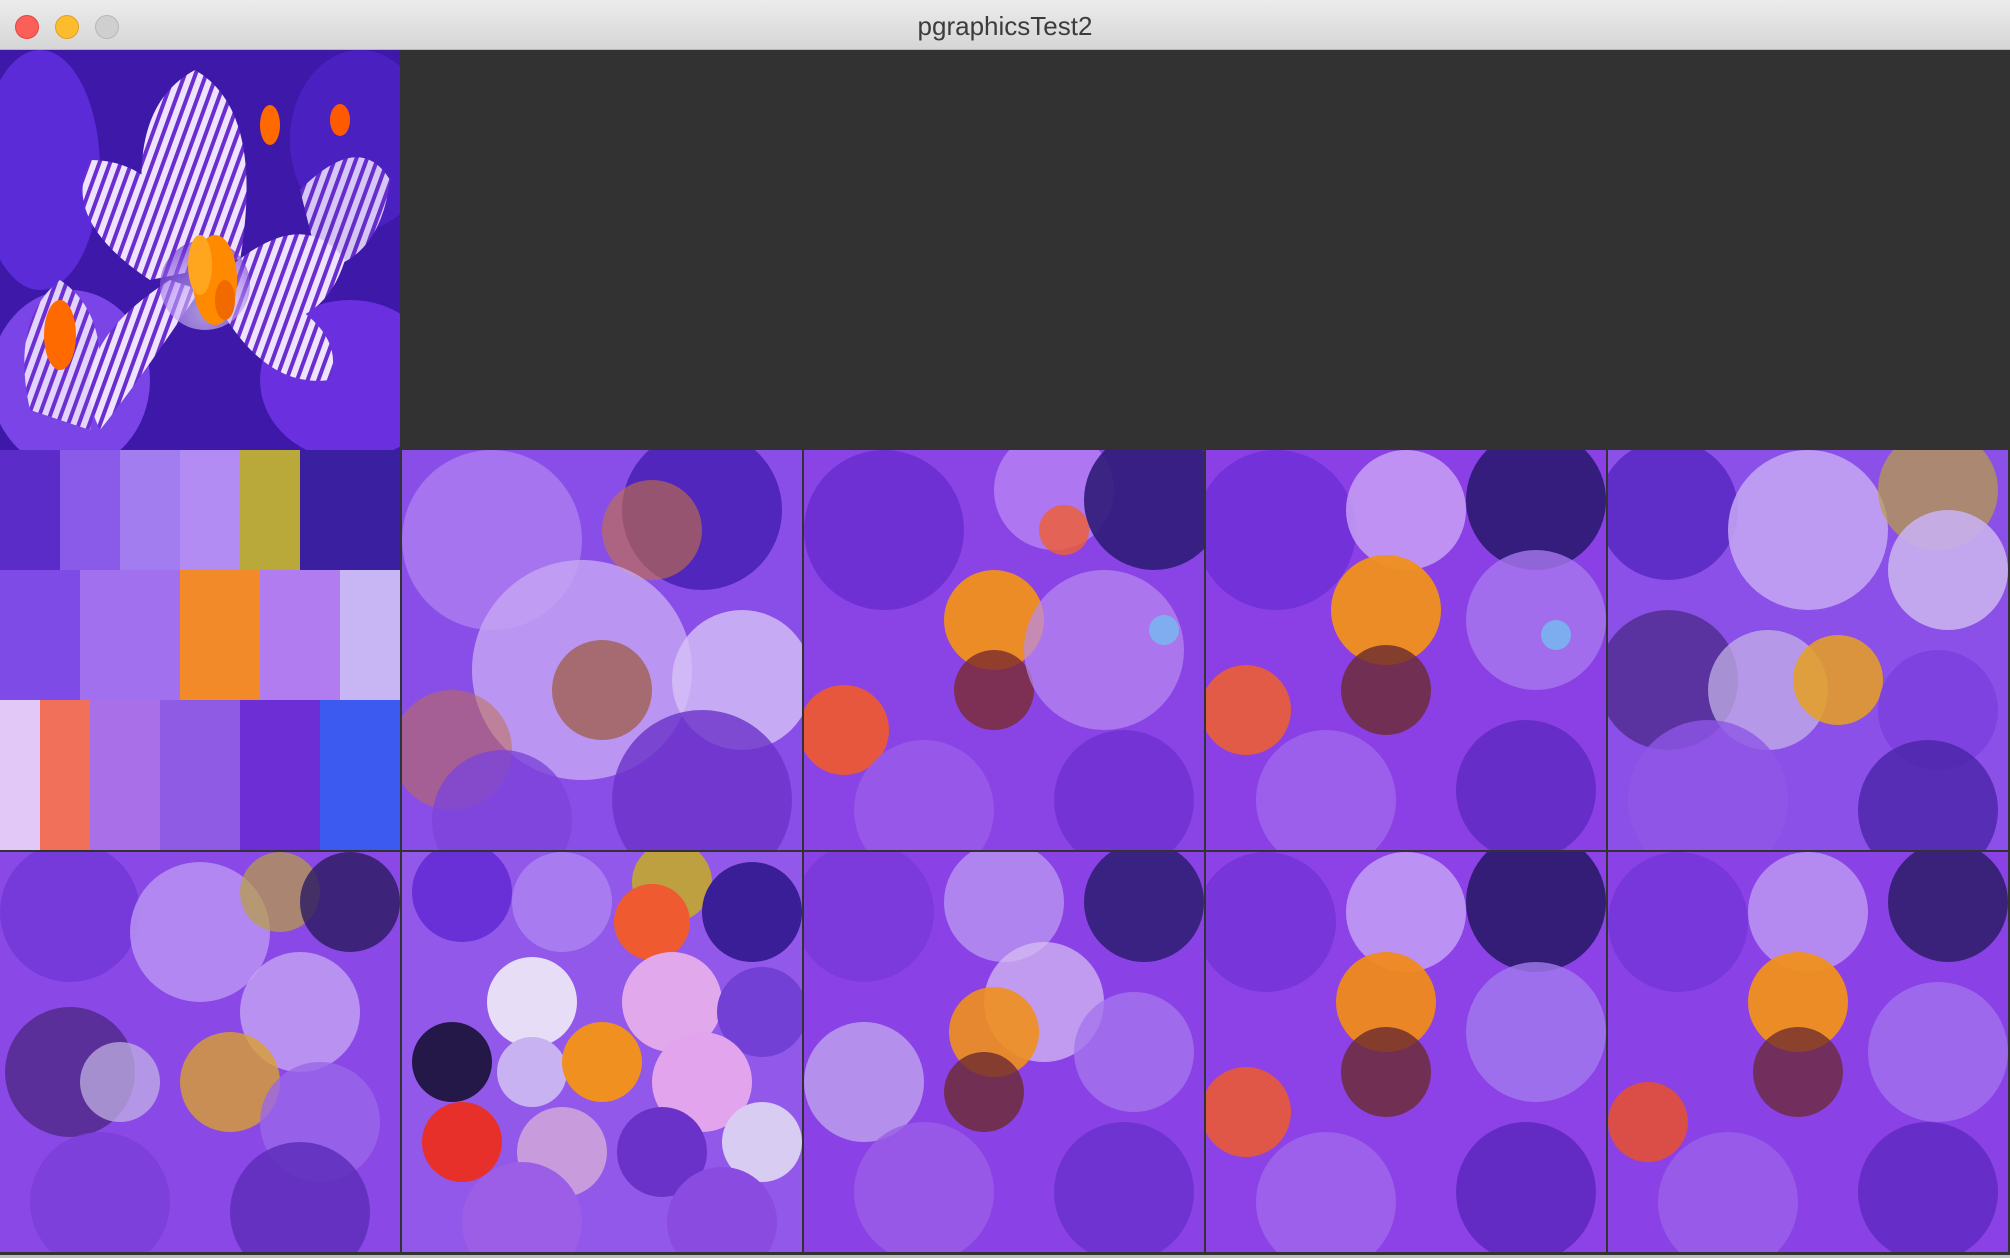 This screenshot has height=1258, width=2010. I want to click on window-title: pgraphicsTest2, so click(1005, 26).